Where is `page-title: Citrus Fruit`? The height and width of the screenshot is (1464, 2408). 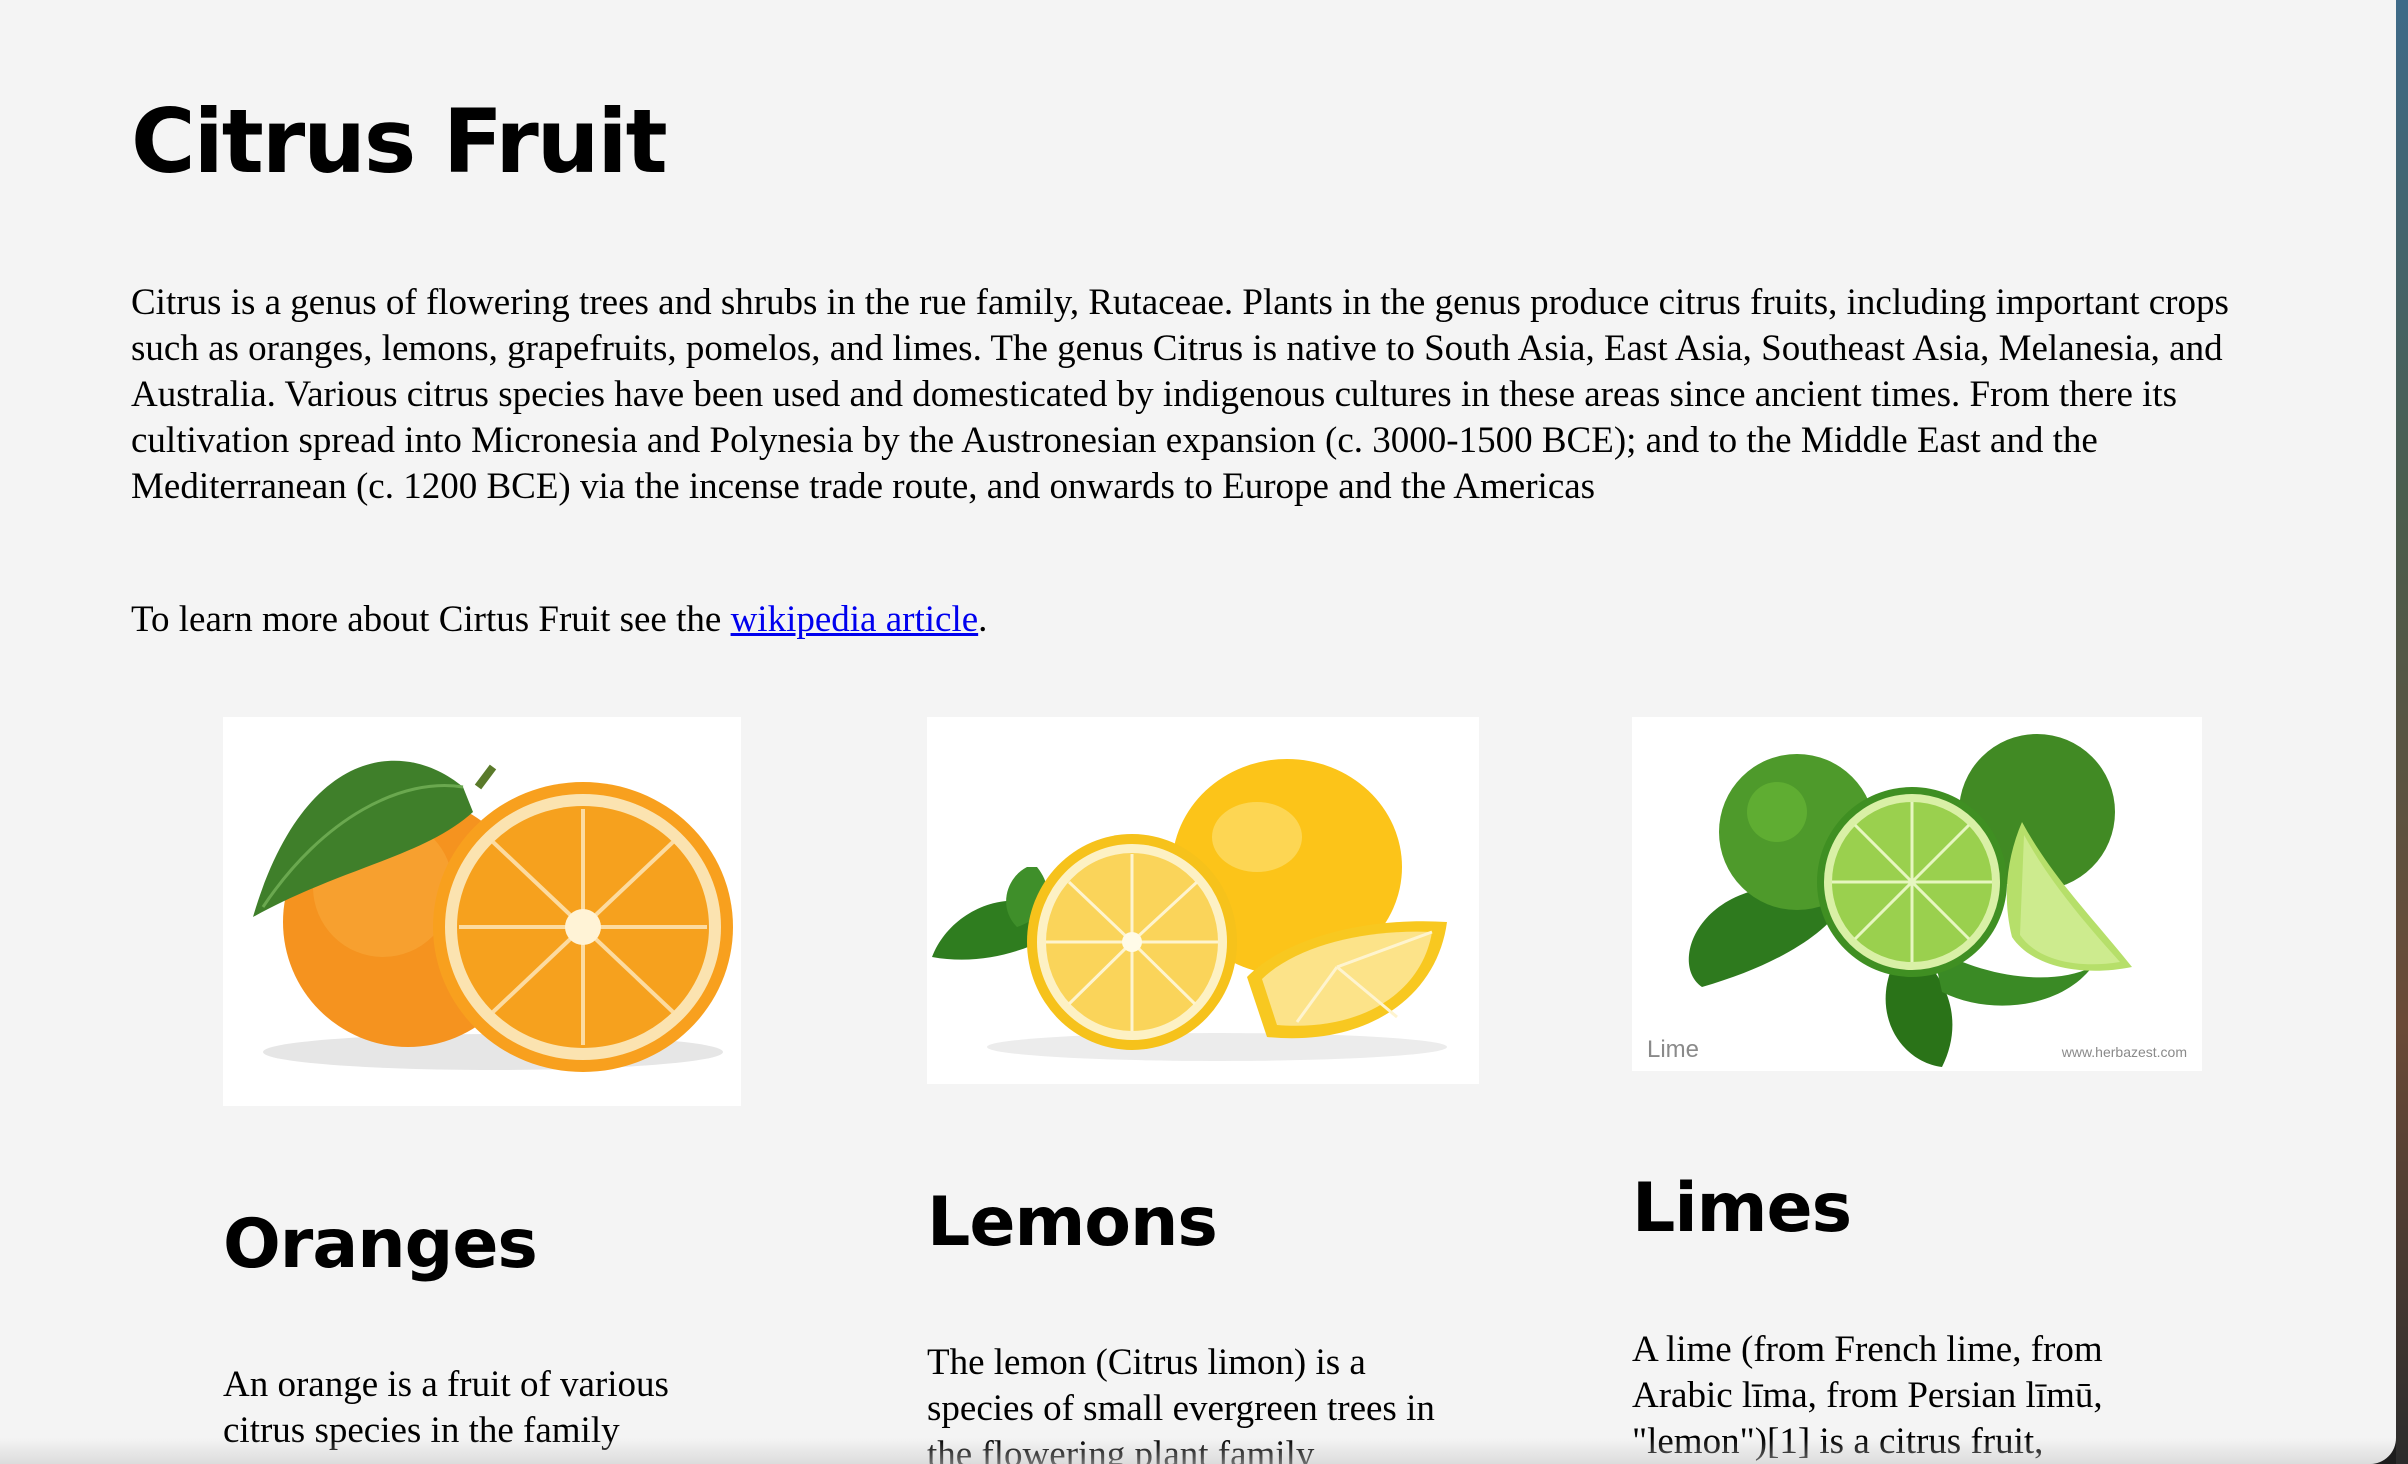 page-title: Citrus Fruit is located at coordinates (399, 141).